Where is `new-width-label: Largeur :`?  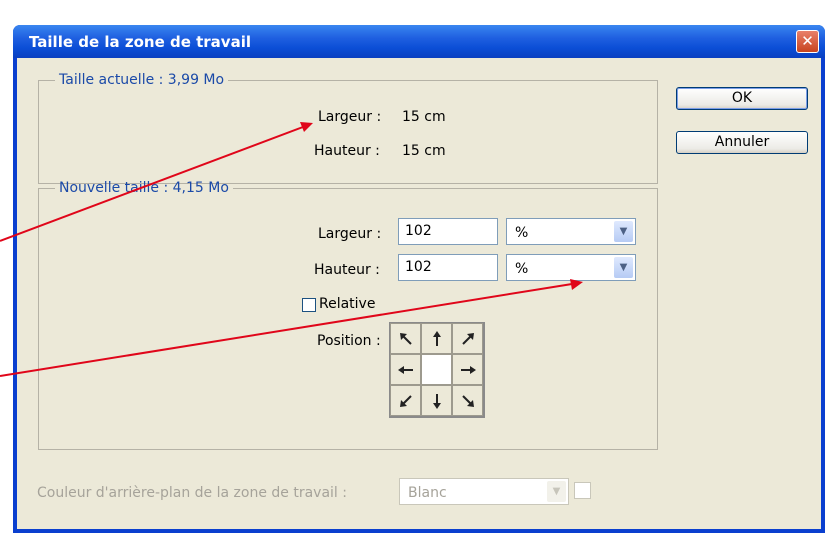
new-width-label: Largeur : is located at coordinates (350, 234).